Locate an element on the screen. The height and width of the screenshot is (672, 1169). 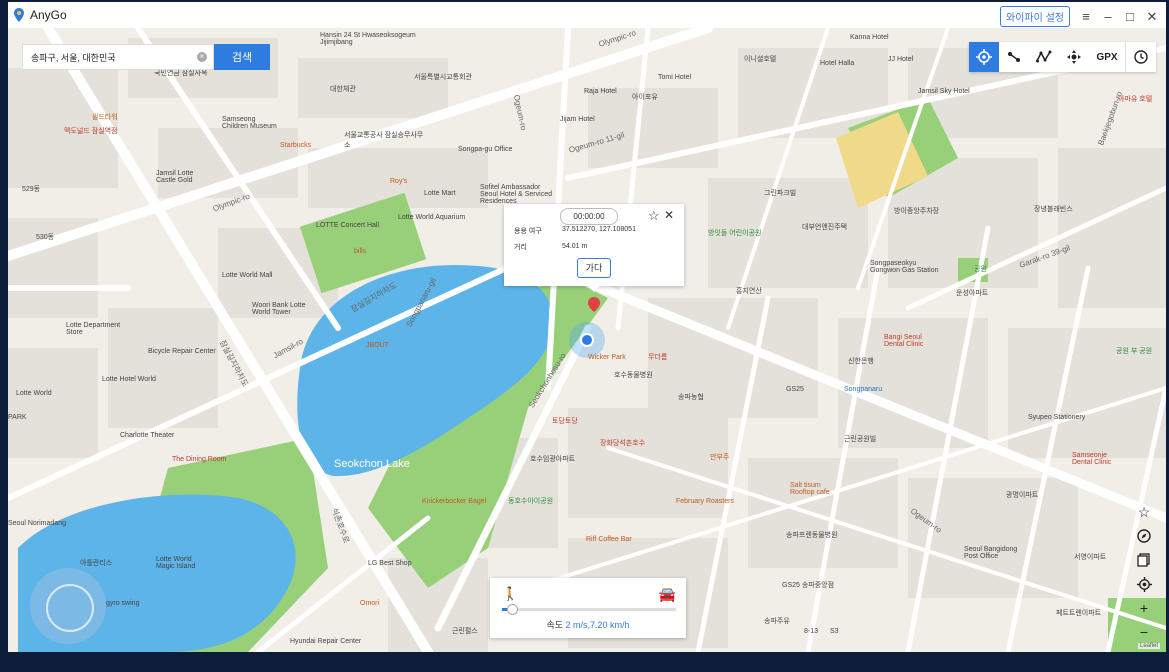
zoom-out-icon: − is located at coordinates (1144, 632).